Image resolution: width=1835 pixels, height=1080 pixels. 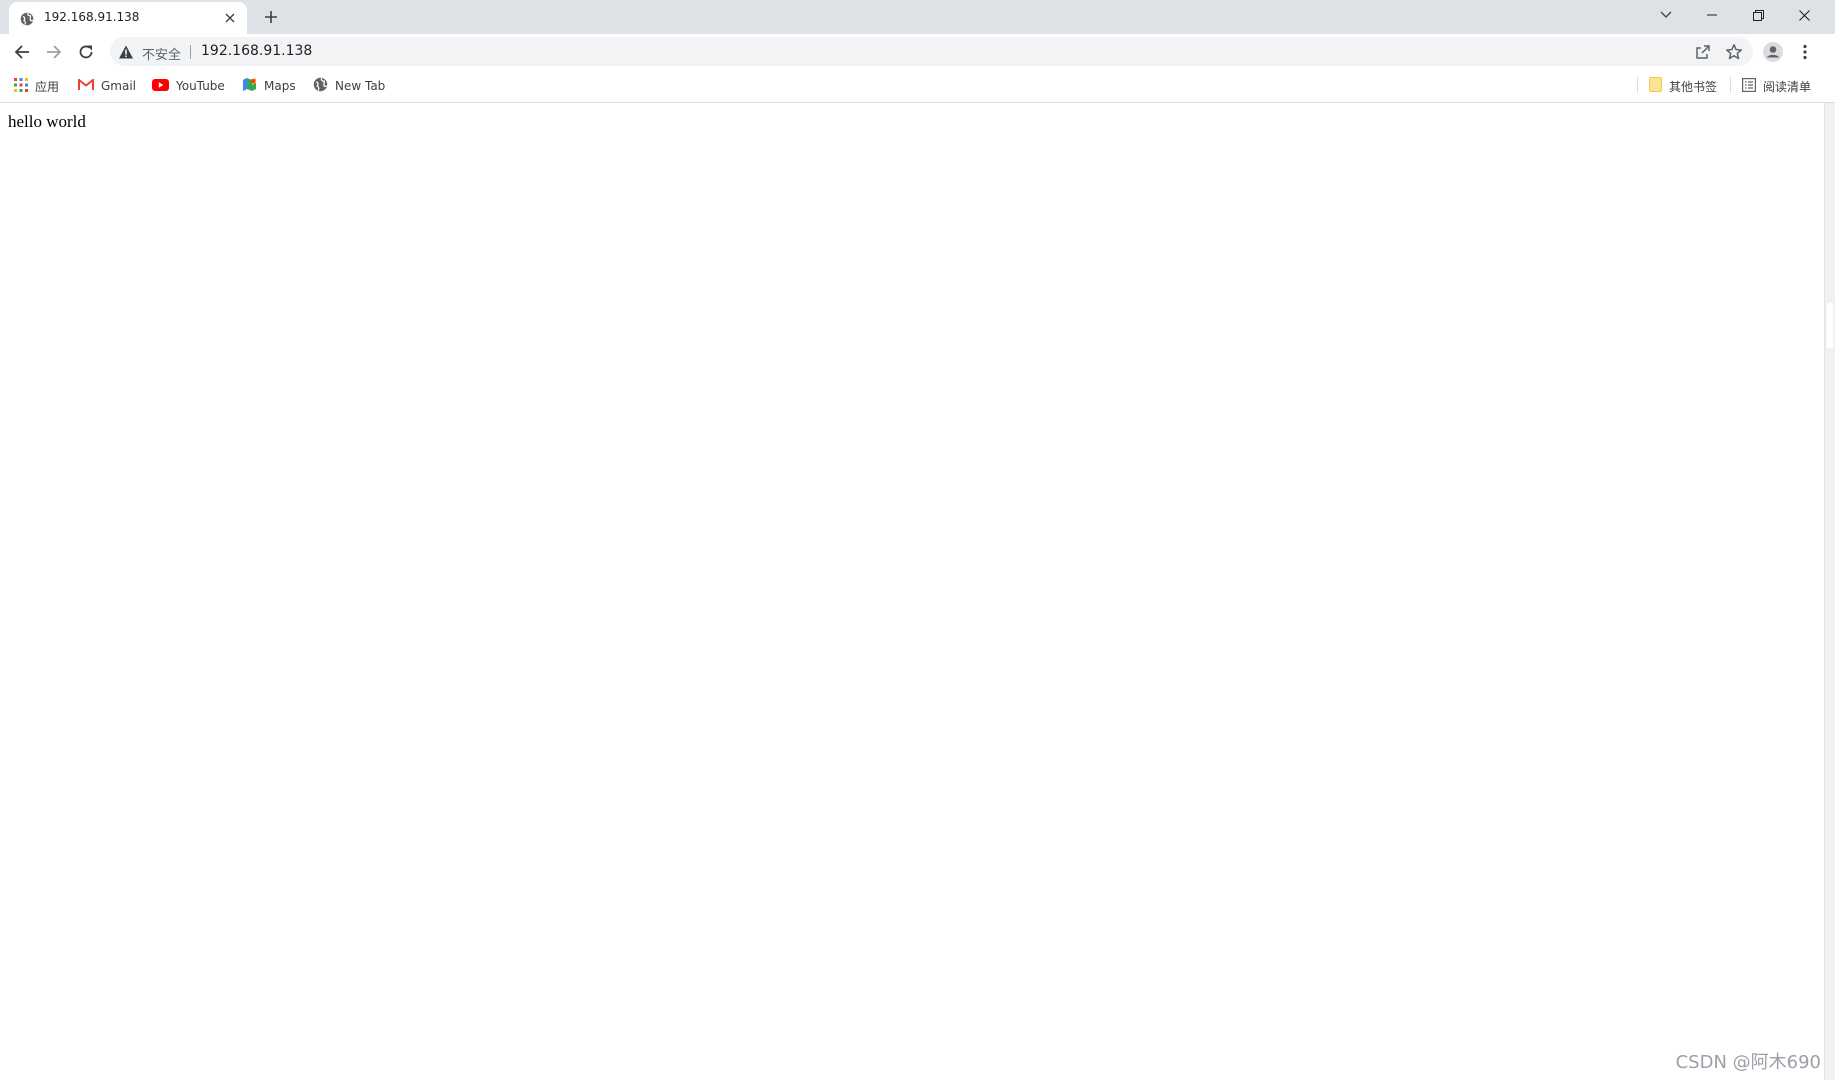 I want to click on apps-grid-icon, so click(x=21, y=86).